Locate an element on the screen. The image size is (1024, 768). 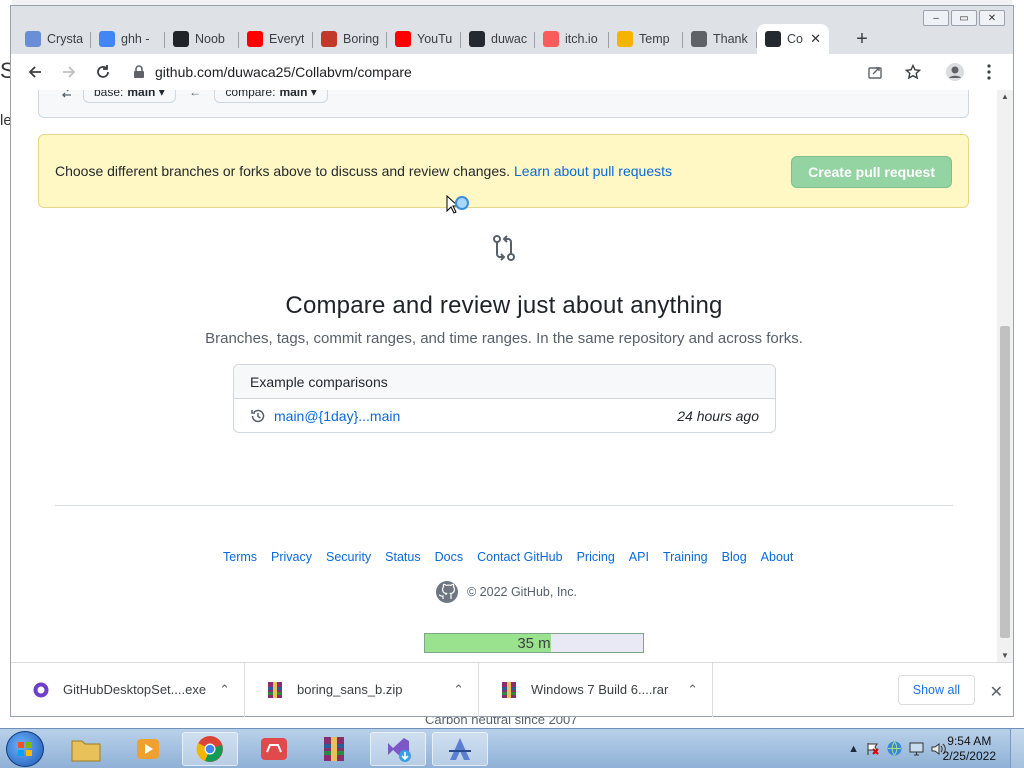
tab-close-icon: ✕ is located at coordinates (815, 39).